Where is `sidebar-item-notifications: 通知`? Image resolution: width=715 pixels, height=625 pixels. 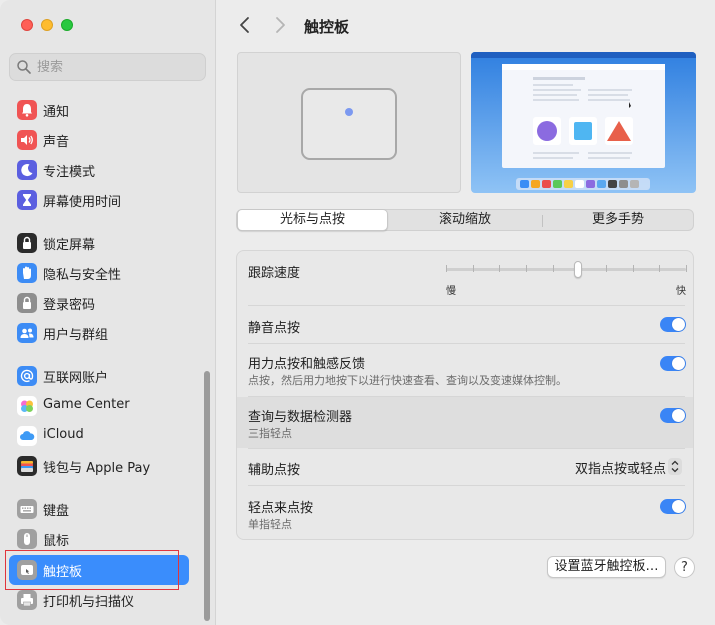
sidebar-item-notifications: 通知 is located at coordinates (99, 110).